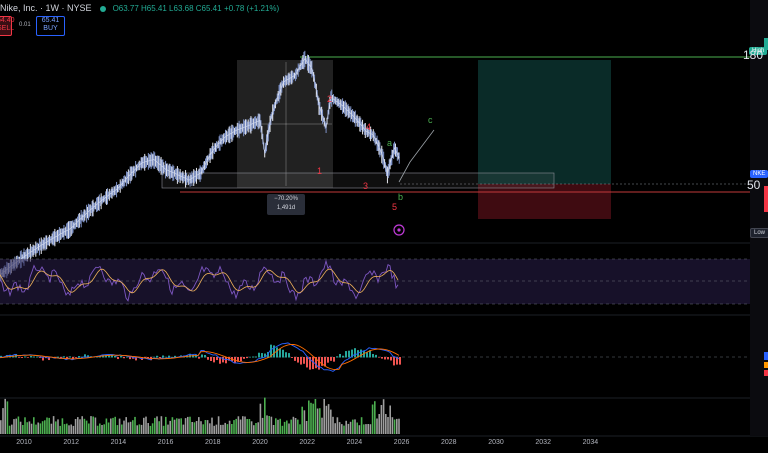  What do you see at coordinates (368, 127) in the screenshot?
I see `wave-label-4: 4` at bounding box center [368, 127].